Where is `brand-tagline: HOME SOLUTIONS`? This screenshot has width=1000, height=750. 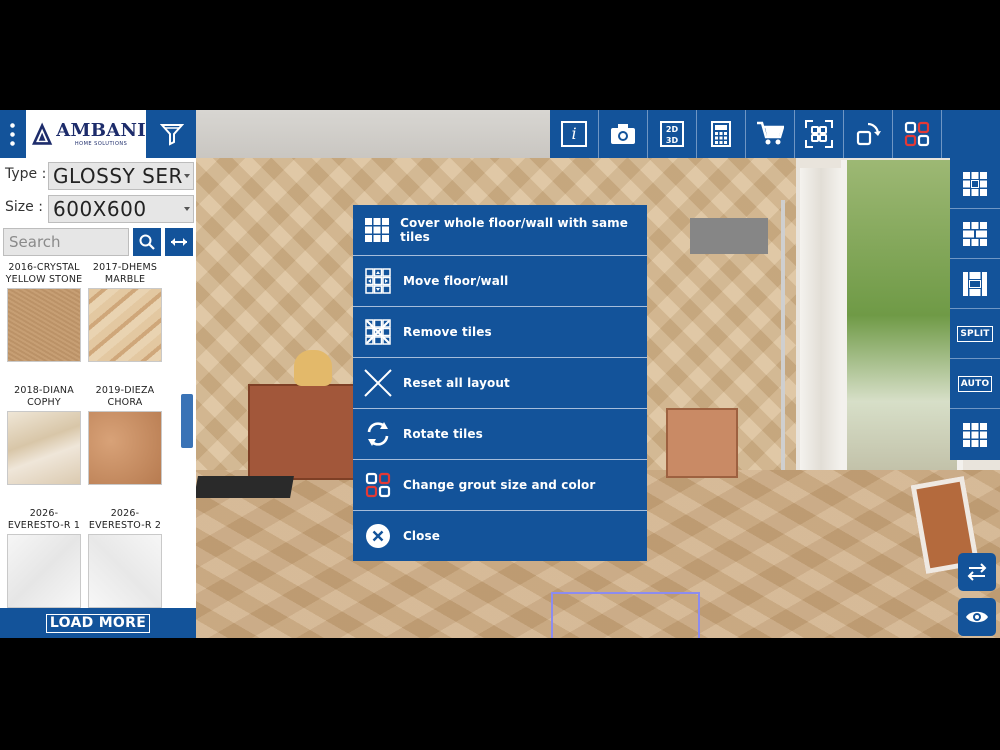 brand-tagline: HOME SOLUTIONS is located at coordinates (101, 144).